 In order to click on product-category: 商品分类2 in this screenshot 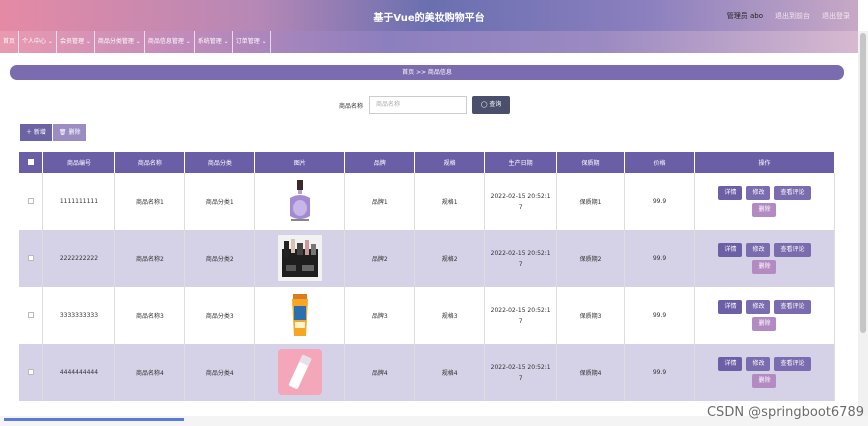, I will do `click(220, 258)`.